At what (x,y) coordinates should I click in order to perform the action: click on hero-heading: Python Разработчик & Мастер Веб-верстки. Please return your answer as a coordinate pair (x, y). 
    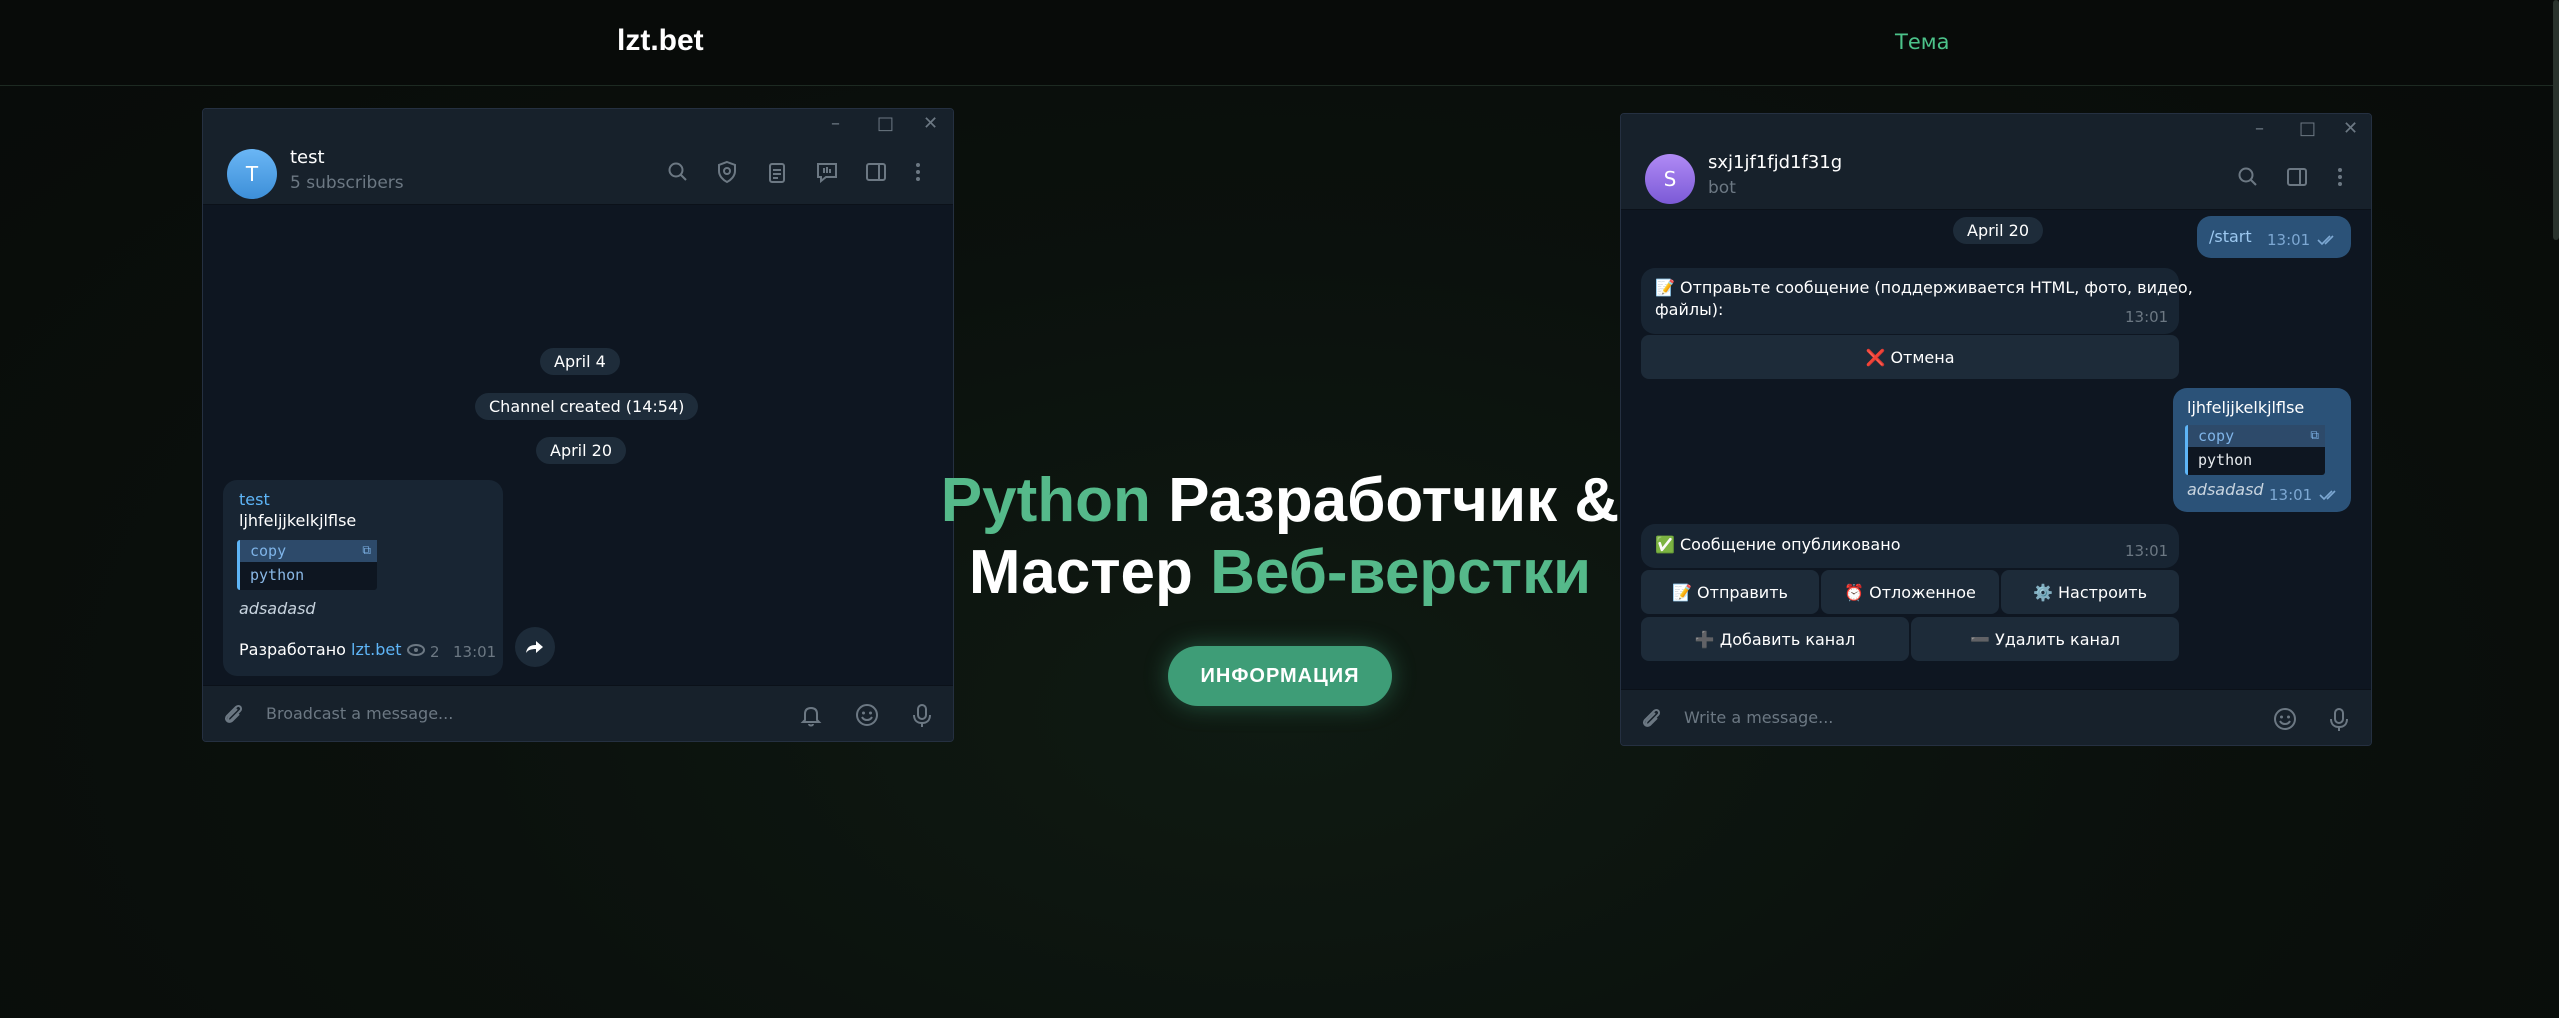
    Looking at the image, I should click on (1280, 537).